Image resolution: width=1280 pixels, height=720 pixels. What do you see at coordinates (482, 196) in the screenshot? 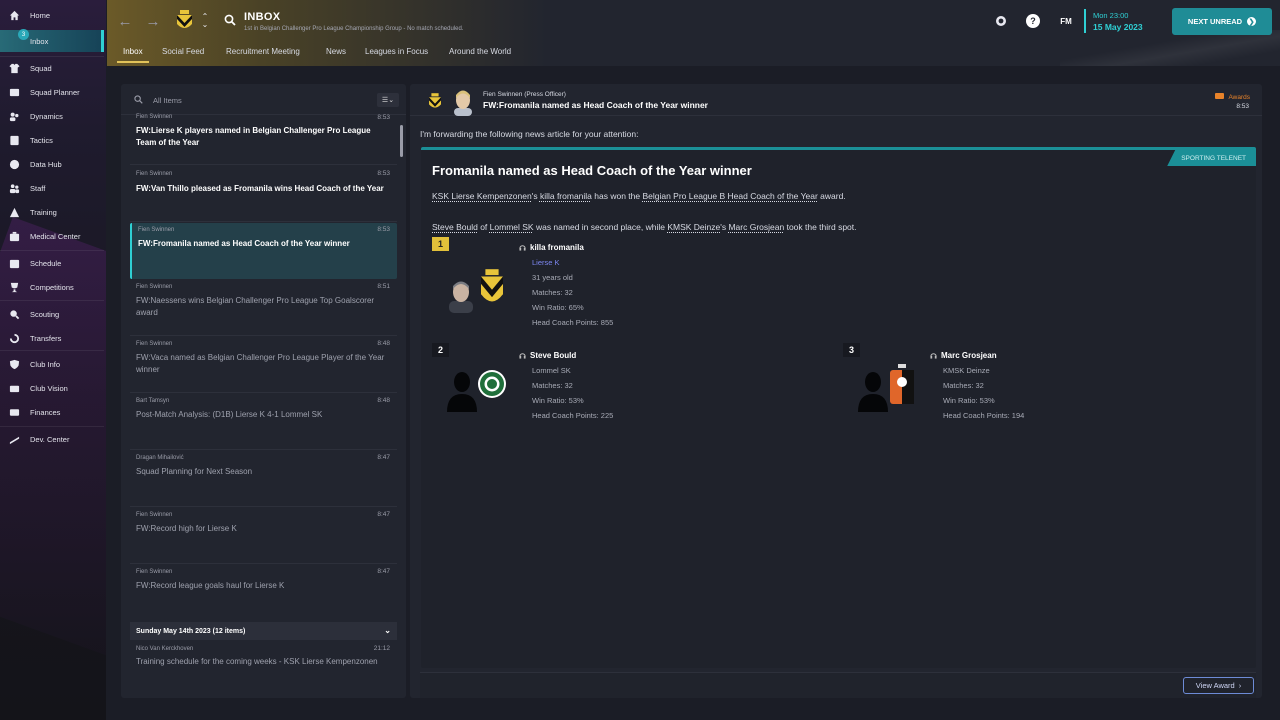
I see `club-link: KSK Lierse Kempenzonen` at bounding box center [482, 196].